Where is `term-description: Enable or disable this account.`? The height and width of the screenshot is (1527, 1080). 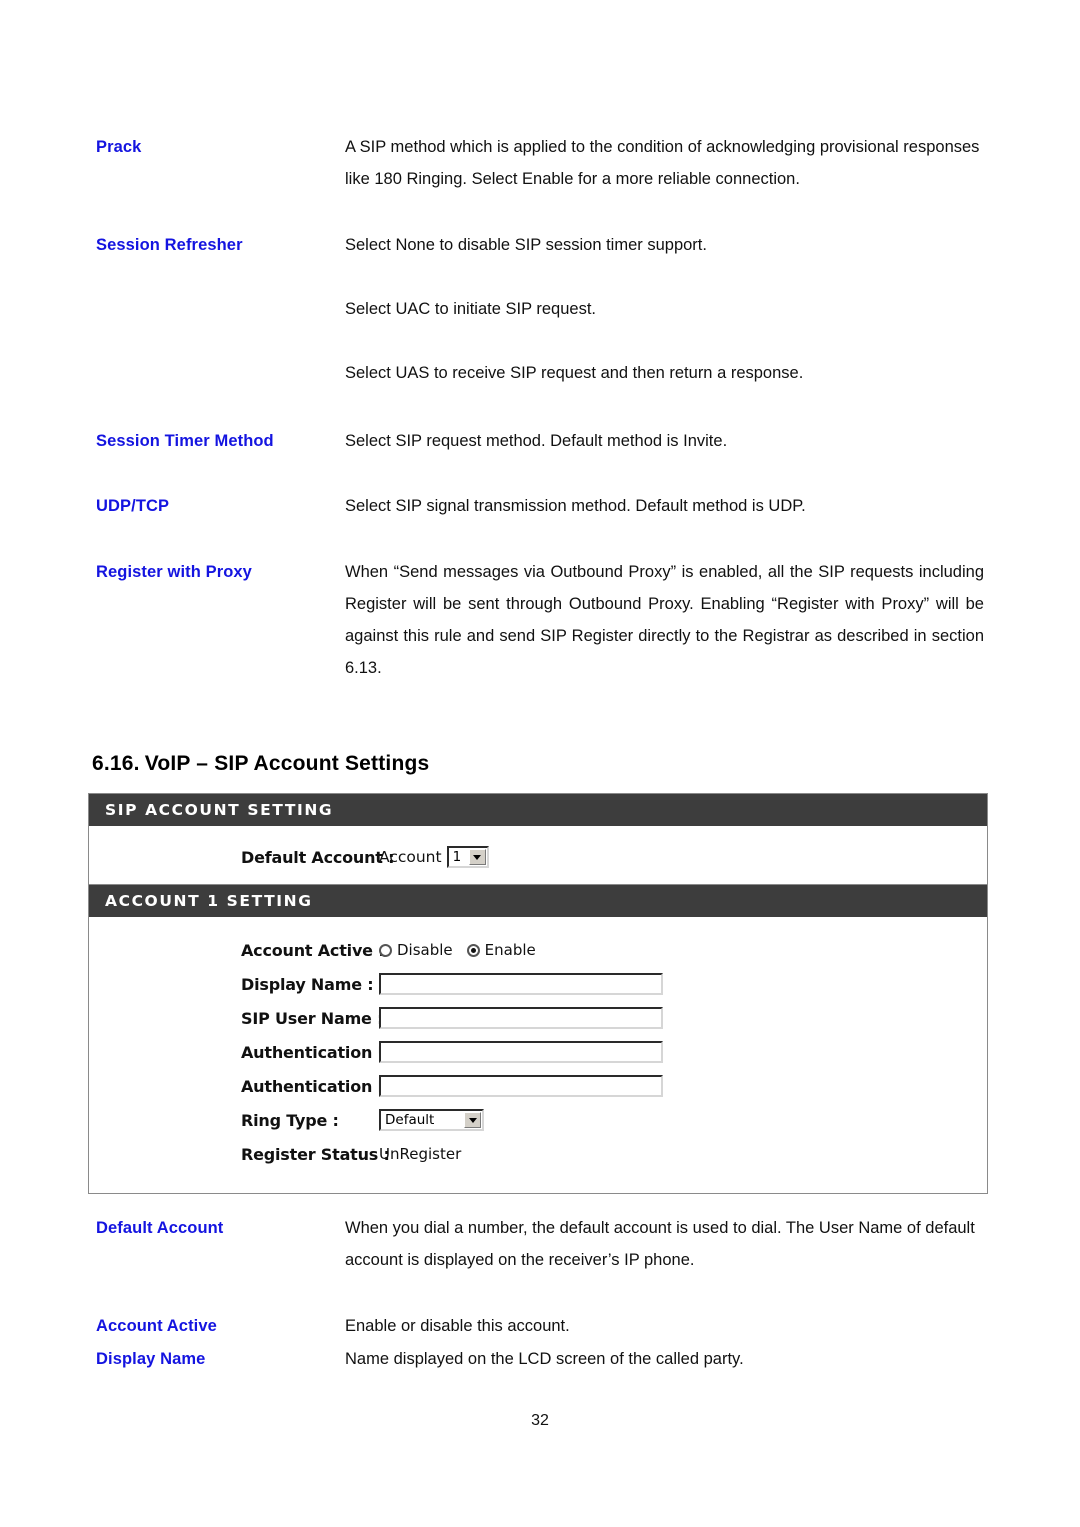
term-description: Enable or disable this account. is located at coordinates (664, 1326).